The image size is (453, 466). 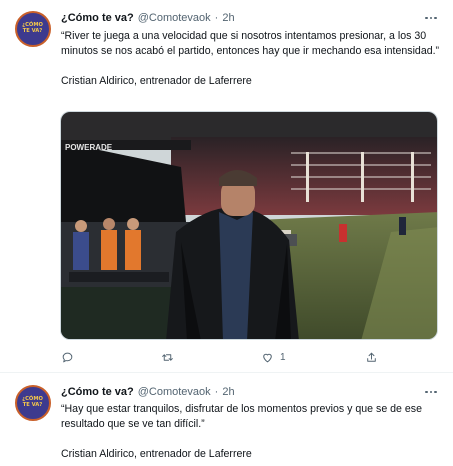 I want to click on like-icon, so click(x=267, y=357).